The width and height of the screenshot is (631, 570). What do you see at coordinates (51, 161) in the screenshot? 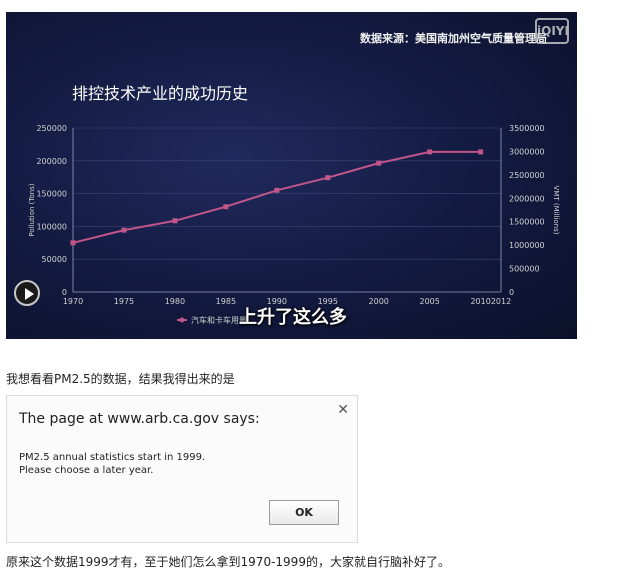
I see `y-tick-label: 200000` at bounding box center [51, 161].